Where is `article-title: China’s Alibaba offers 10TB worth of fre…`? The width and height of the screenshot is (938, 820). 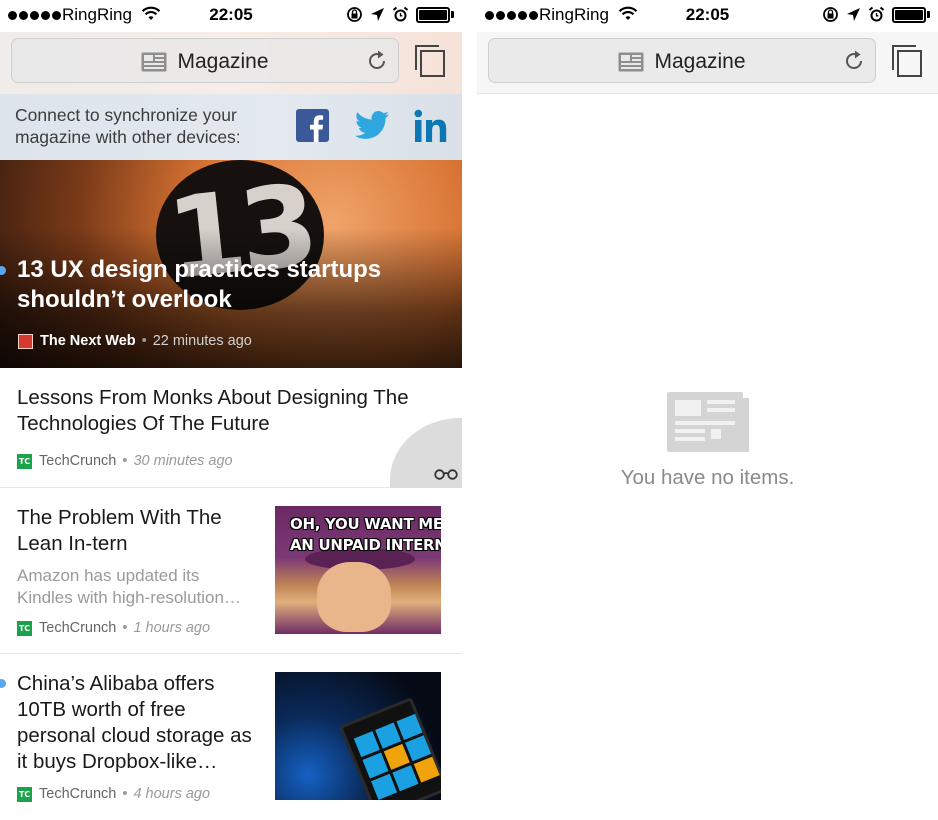 article-title: China’s Alibaba offers 10TB worth of fre… is located at coordinates (134, 722).